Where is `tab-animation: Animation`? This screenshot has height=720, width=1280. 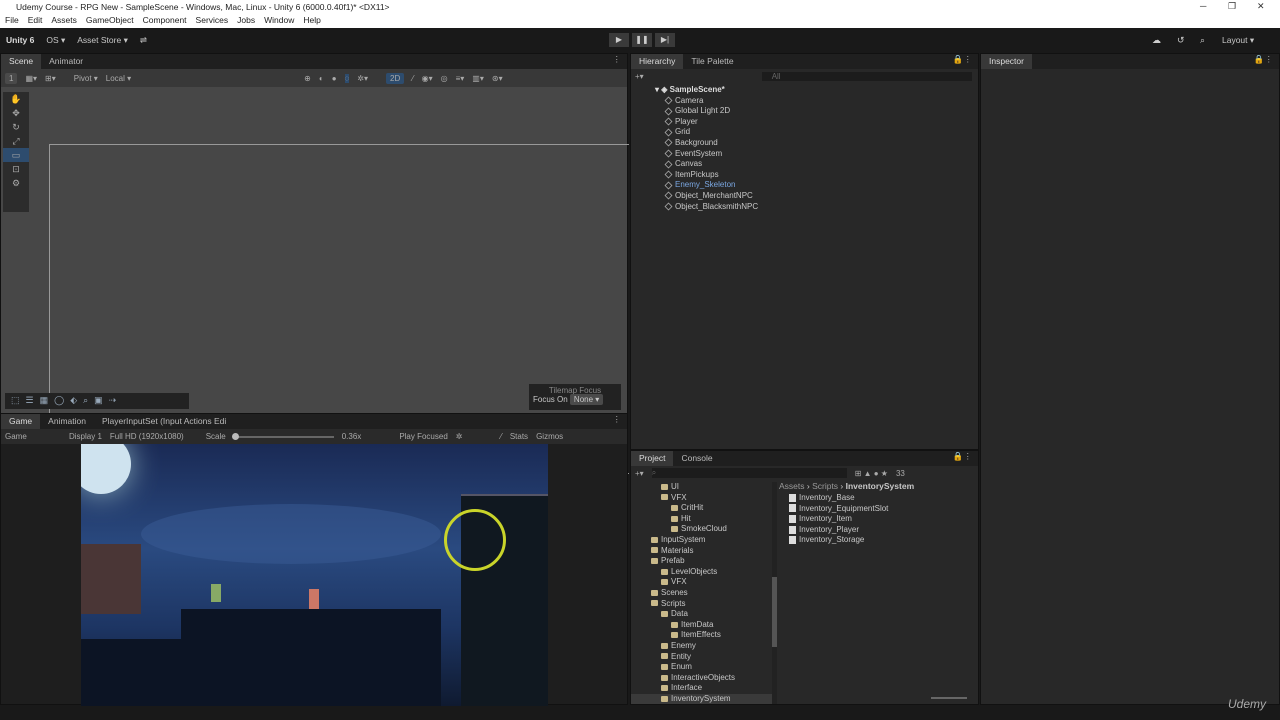 tab-animation: Animation is located at coordinates (67, 421).